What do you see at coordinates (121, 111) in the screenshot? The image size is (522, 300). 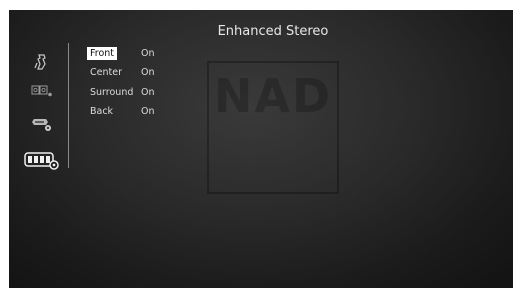 I see `setting-row-back: Back On` at bounding box center [121, 111].